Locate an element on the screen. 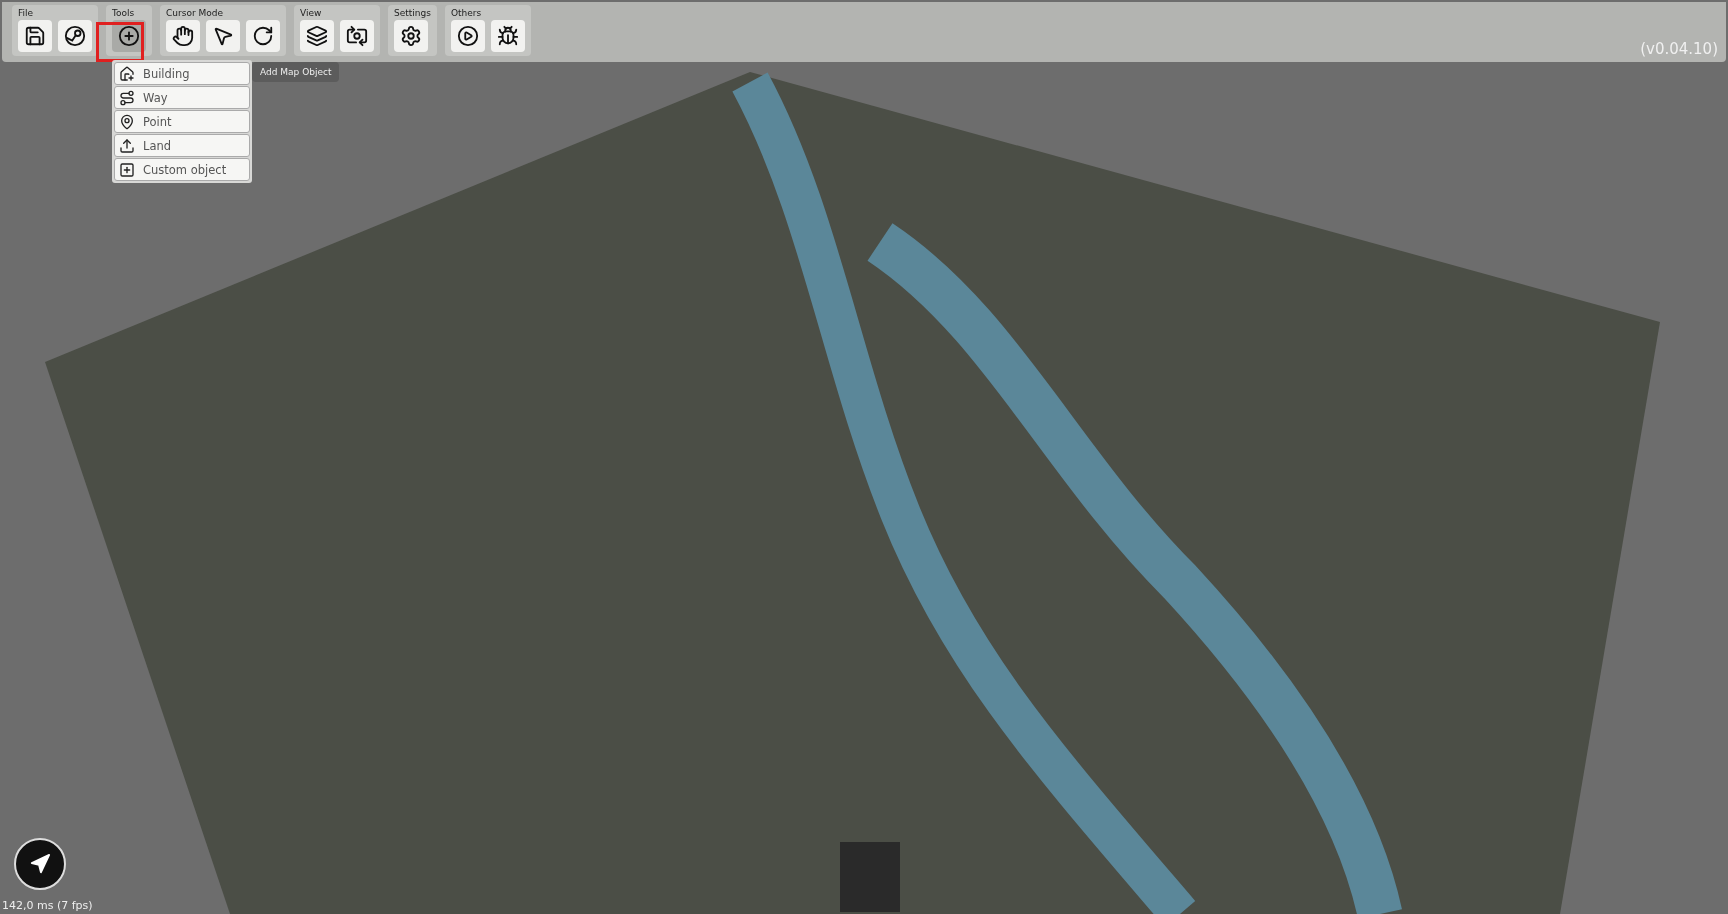 This screenshot has width=1728, height=914. group-label: View is located at coordinates (311, 13).